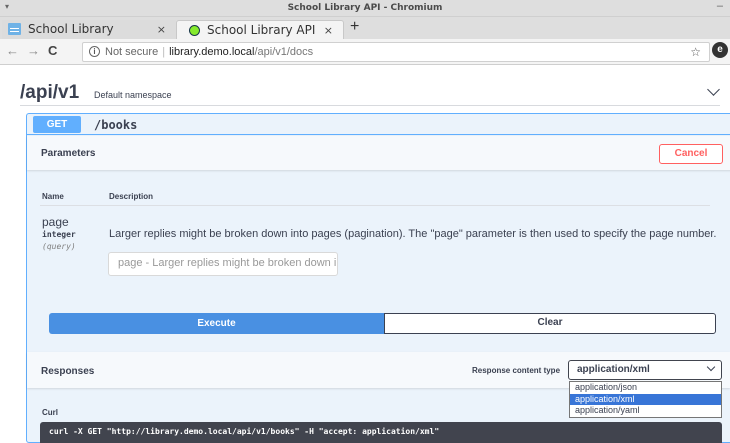 The image size is (730, 443). I want to click on new-tab-button: +, so click(354, 27).